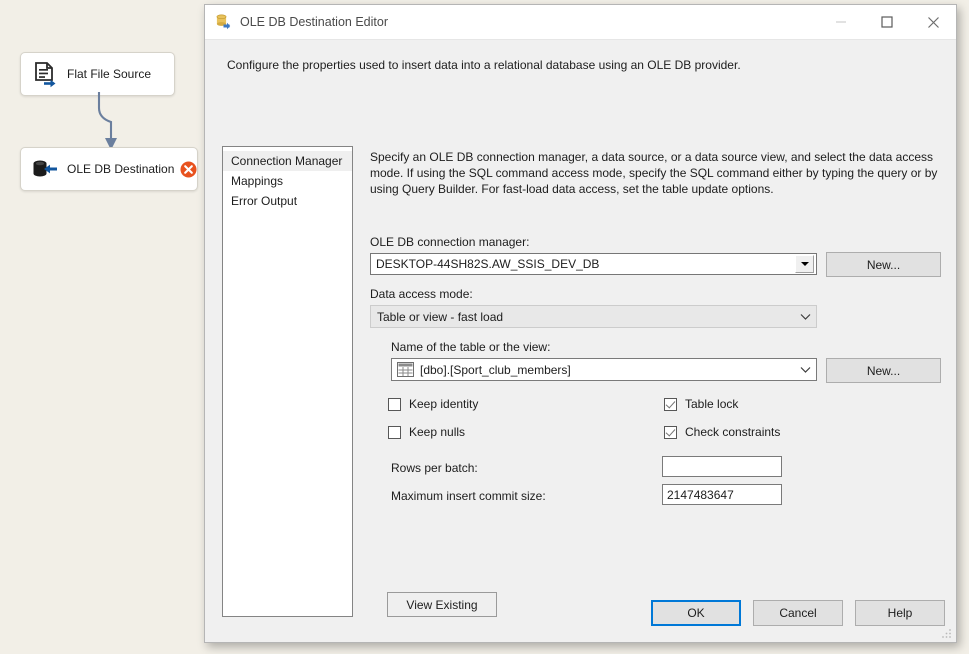 This screenshot has width=969, height=654. Describe the element at coordinates (696, 613) in the screenshot. I see `ok-button: OK` at that location.